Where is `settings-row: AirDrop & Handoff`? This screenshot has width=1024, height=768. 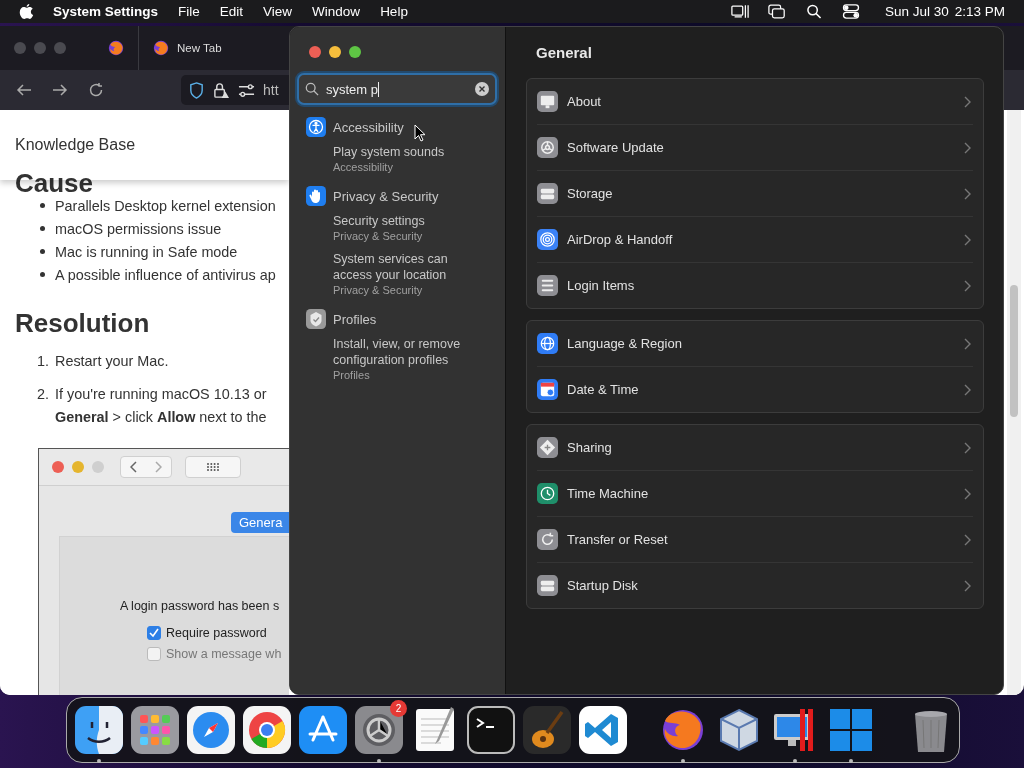 settings-row: AirDrop & Handoff is located at coordinates (755, 240).